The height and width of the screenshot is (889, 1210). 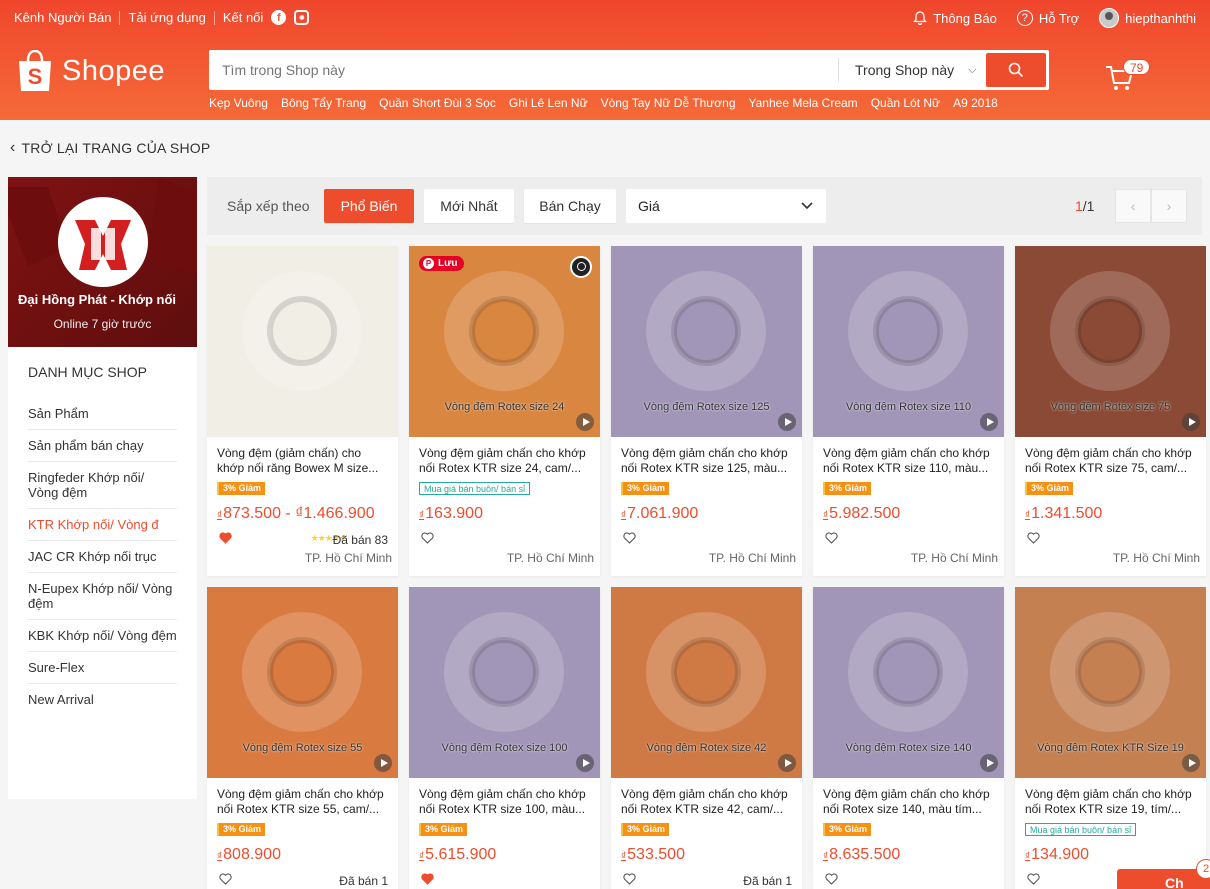 What do you see at coordinates (1110, 341) in the screenshot?
I see `product-image: Vòng đệm Rotex size 75` at bounding box center [1110, 341].